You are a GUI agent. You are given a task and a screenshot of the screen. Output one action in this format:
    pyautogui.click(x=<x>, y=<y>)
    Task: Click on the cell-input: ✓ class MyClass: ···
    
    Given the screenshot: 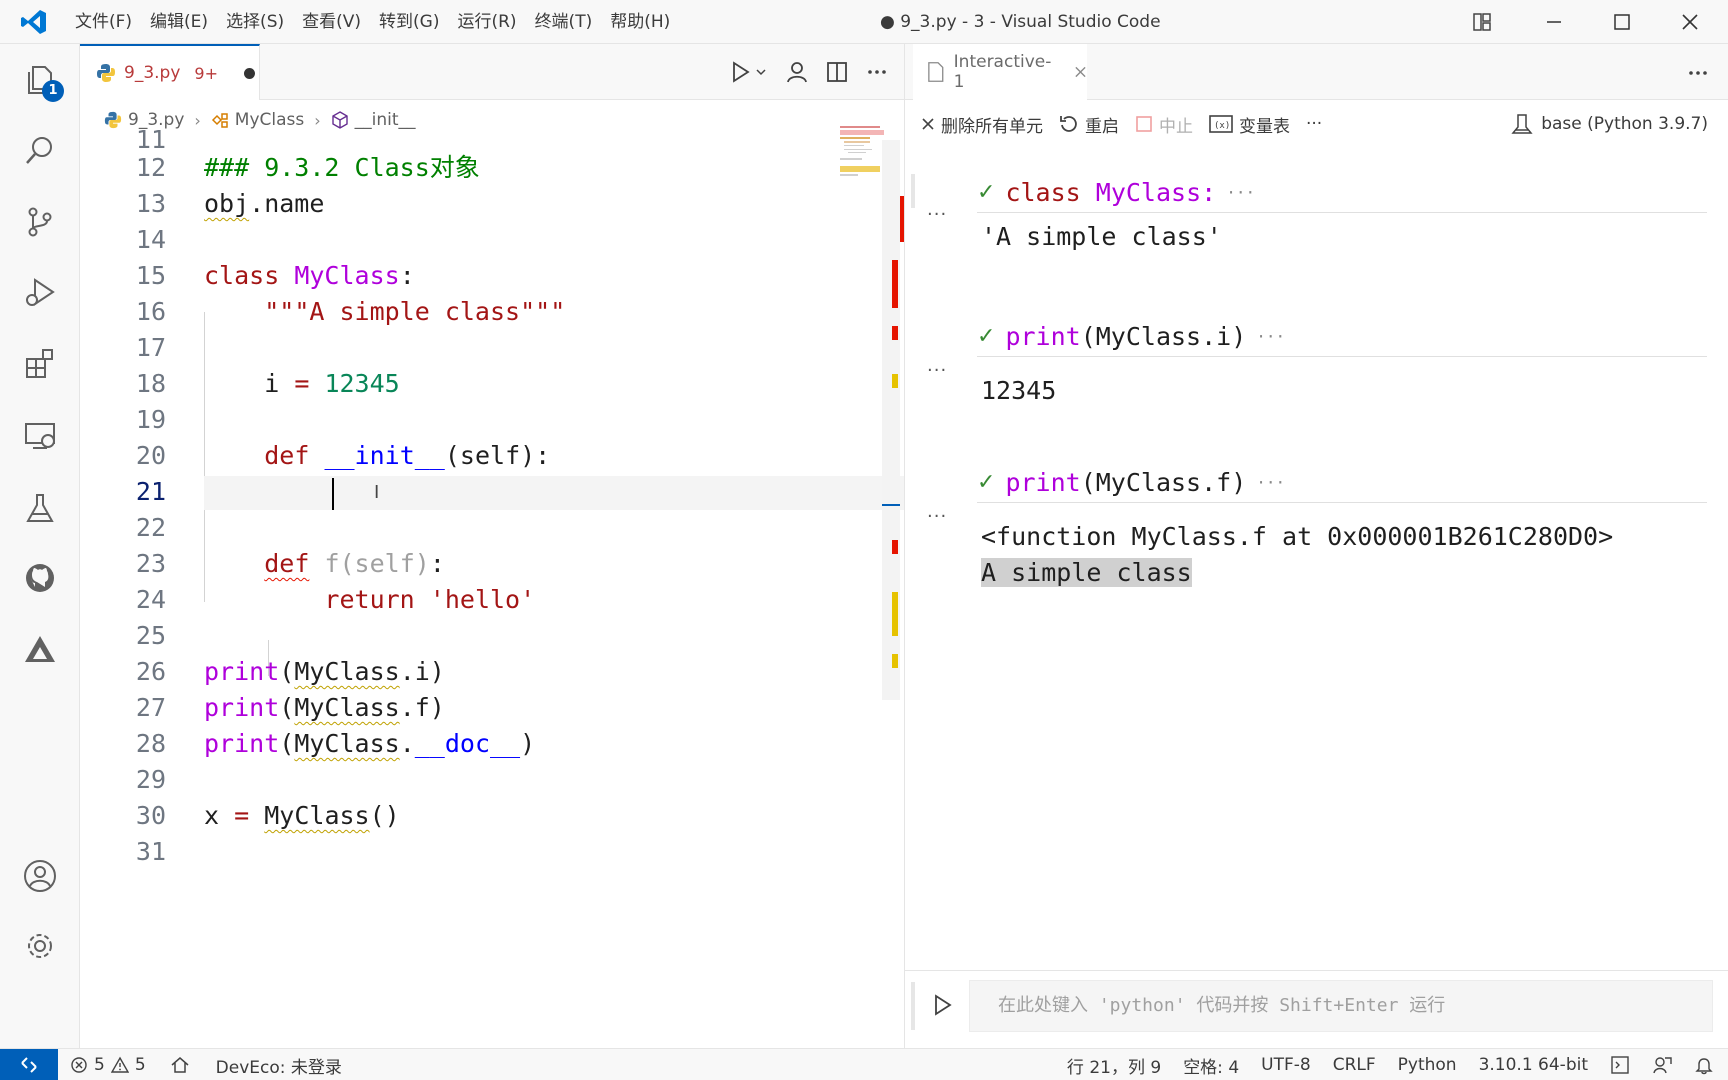 What is the action you would take?
    pyautogui.click(x=1116, y=192)
    